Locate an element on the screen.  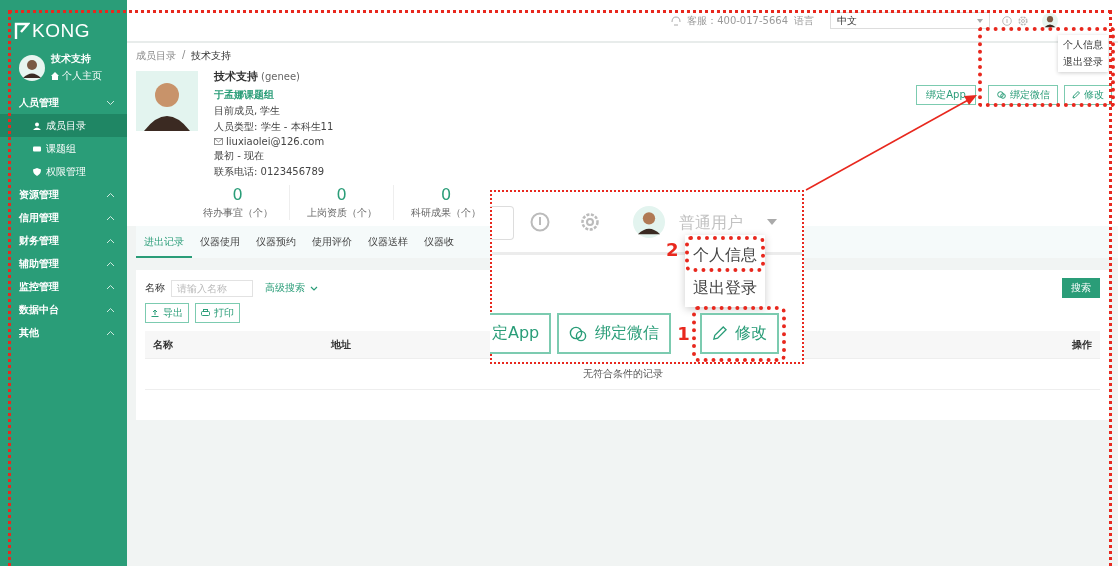
language-select: 中文 is located at coordinates (910, 20).